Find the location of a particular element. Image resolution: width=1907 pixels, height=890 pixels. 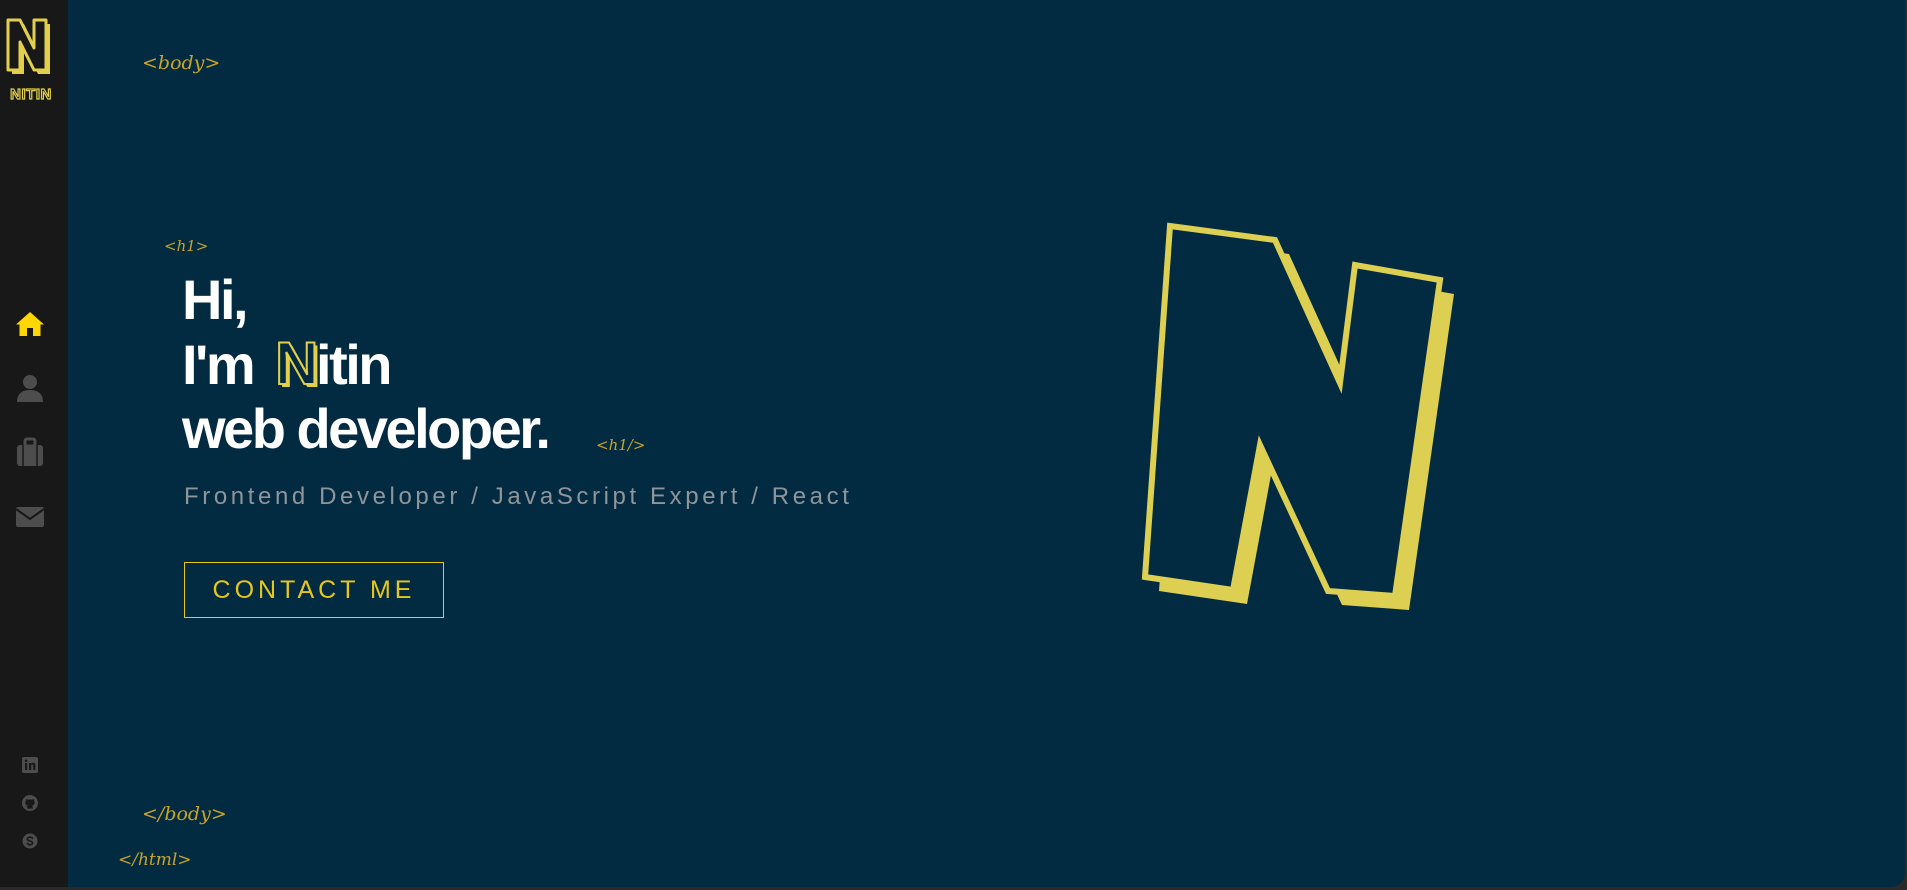

logo: NITIN is located at coordinates (31, 62).